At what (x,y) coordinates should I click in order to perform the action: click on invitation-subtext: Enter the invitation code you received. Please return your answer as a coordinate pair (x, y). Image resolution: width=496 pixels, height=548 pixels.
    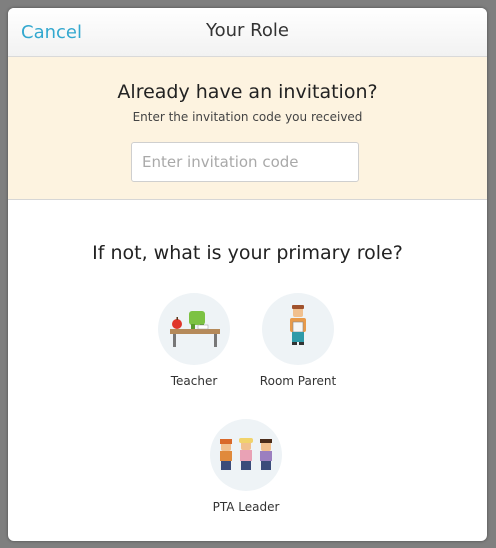
    Looking at the image, I should click on (247, 117).